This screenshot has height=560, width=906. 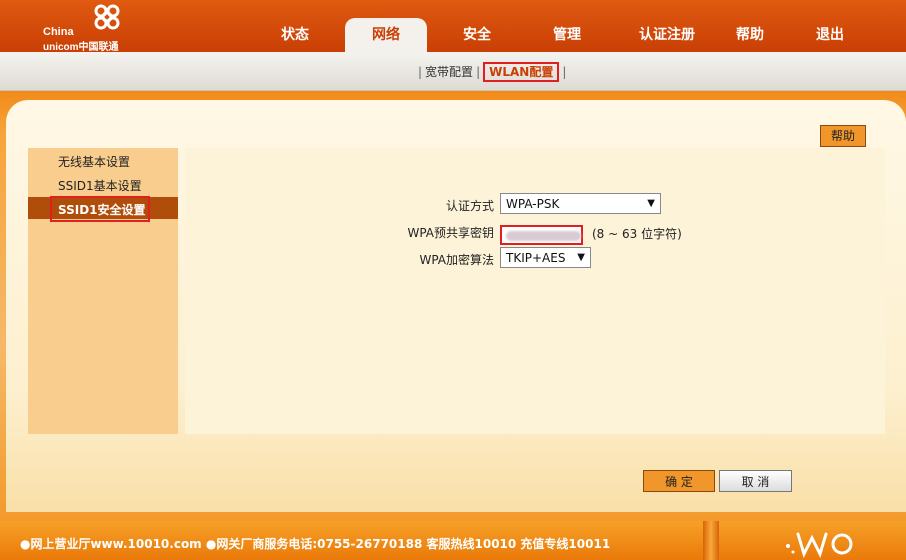 I want to click on subnav-broadband-config: 宽带配置, so click(x=449, y=72).